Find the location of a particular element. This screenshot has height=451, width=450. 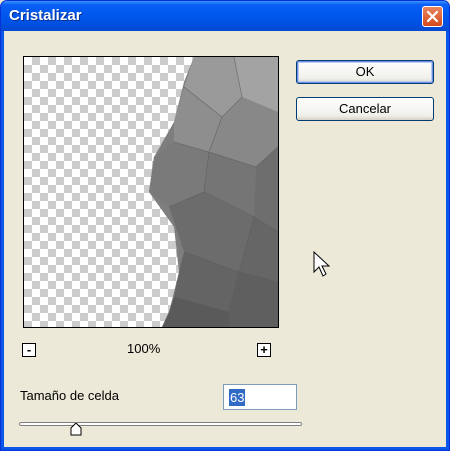

zoom-out-button: - is located at coordinates (29, 350).